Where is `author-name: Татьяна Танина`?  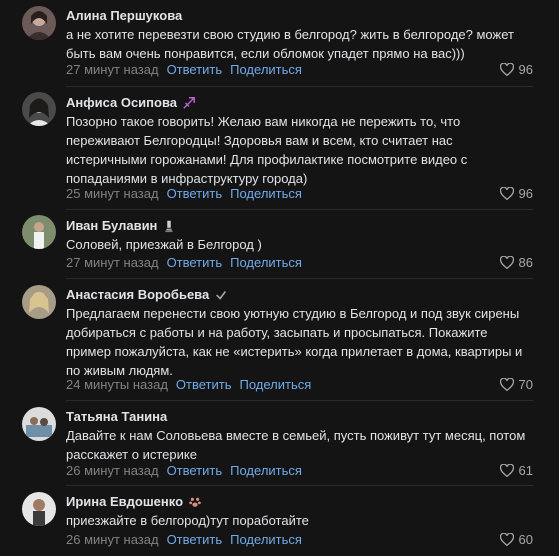
author-name: Татьяна Танина is located at coordinates (116, 416).